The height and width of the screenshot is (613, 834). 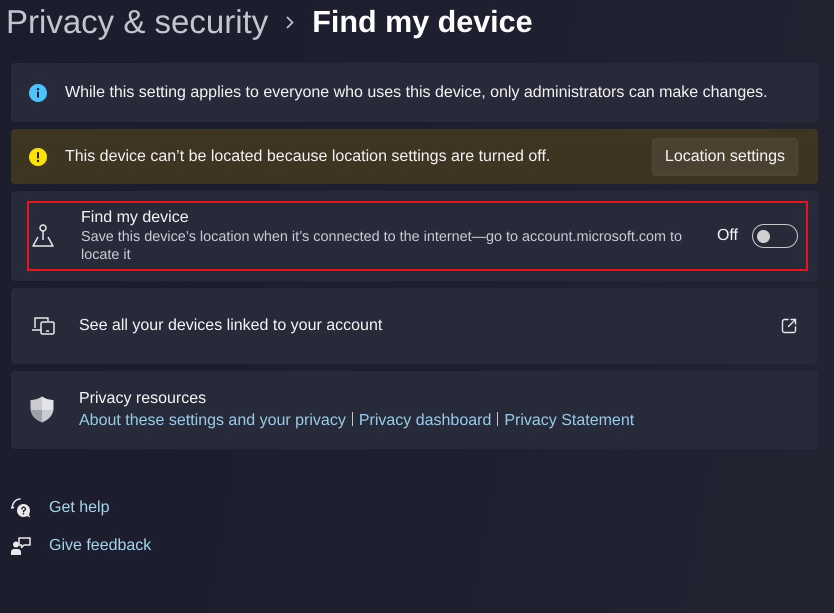 I want to click on privacy-link: Privacy Statement, so click(x=569, y=421).